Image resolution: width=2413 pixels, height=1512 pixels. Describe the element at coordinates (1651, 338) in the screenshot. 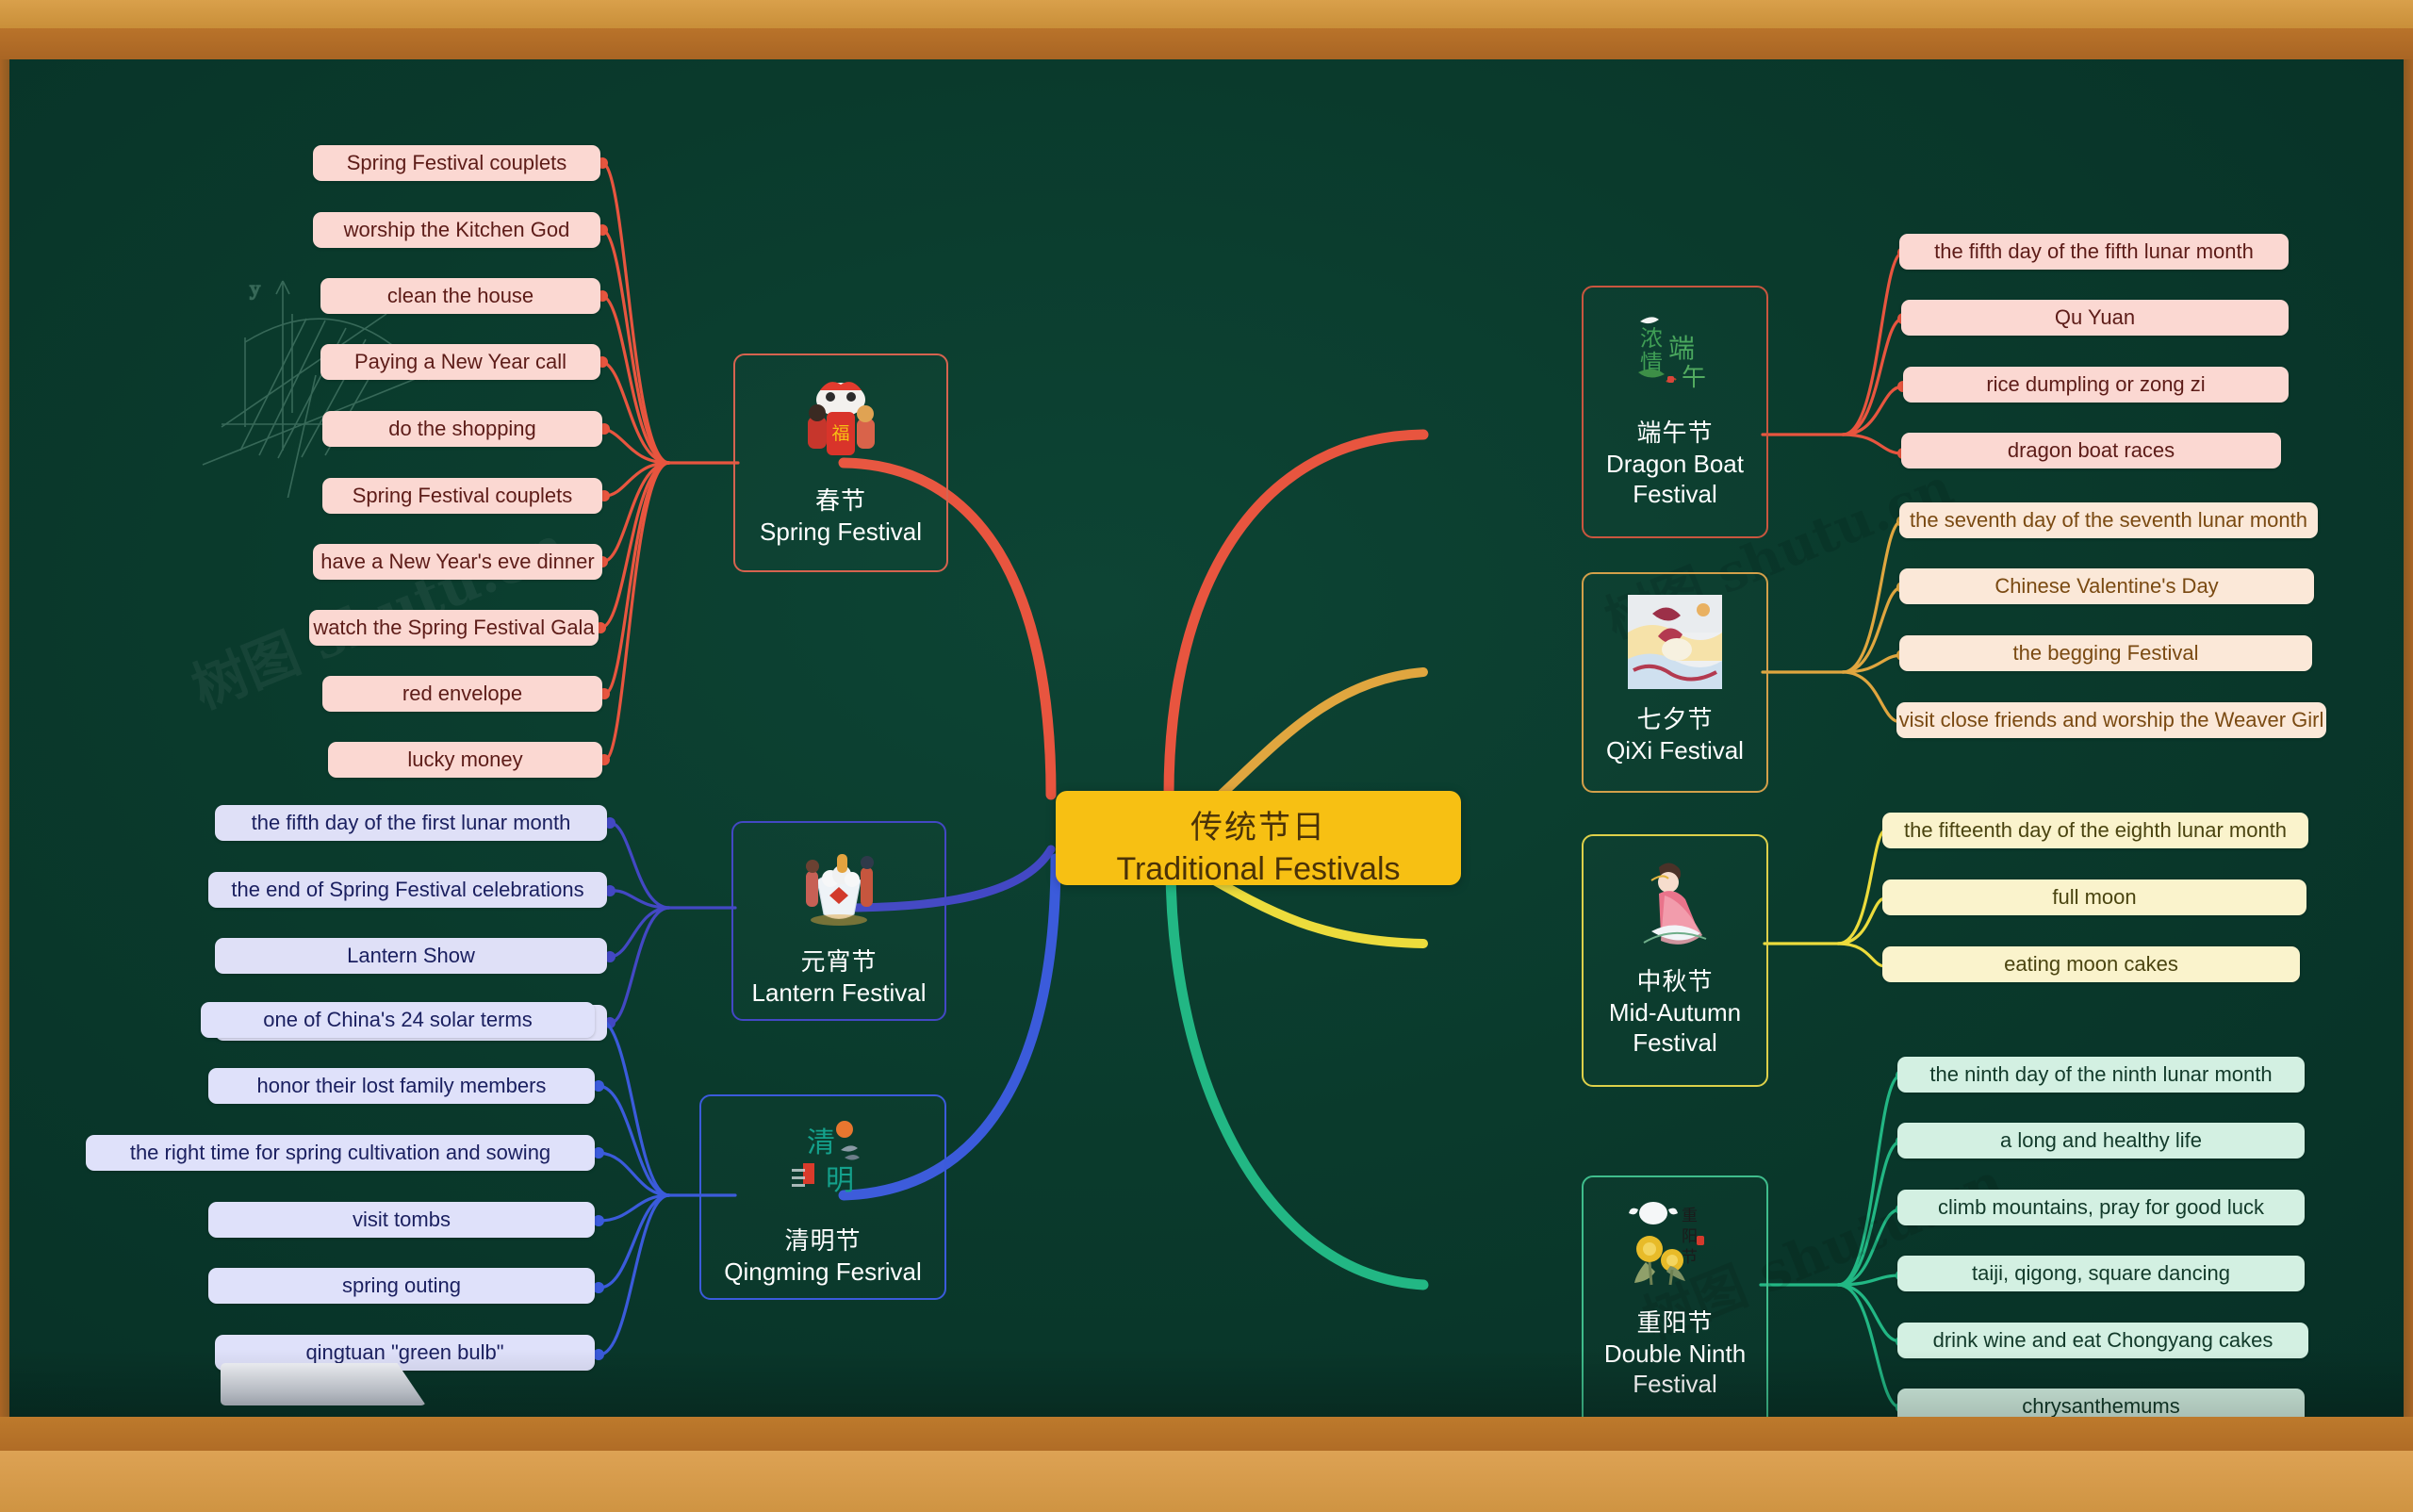

I see `svg-text: 浓` at that location.